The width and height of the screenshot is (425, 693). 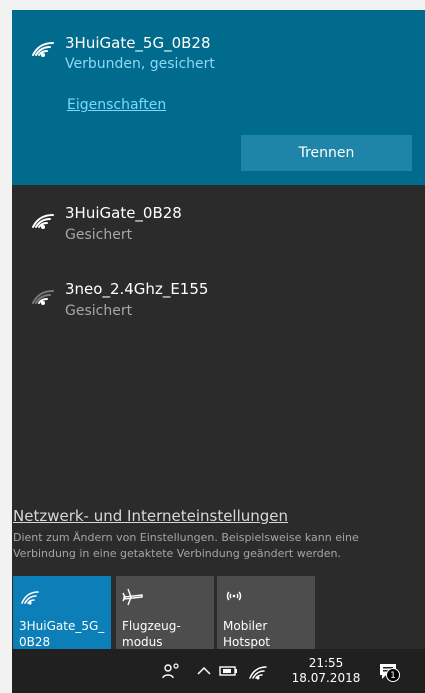 I want to click on people-icon, so click(x=171, y=671).